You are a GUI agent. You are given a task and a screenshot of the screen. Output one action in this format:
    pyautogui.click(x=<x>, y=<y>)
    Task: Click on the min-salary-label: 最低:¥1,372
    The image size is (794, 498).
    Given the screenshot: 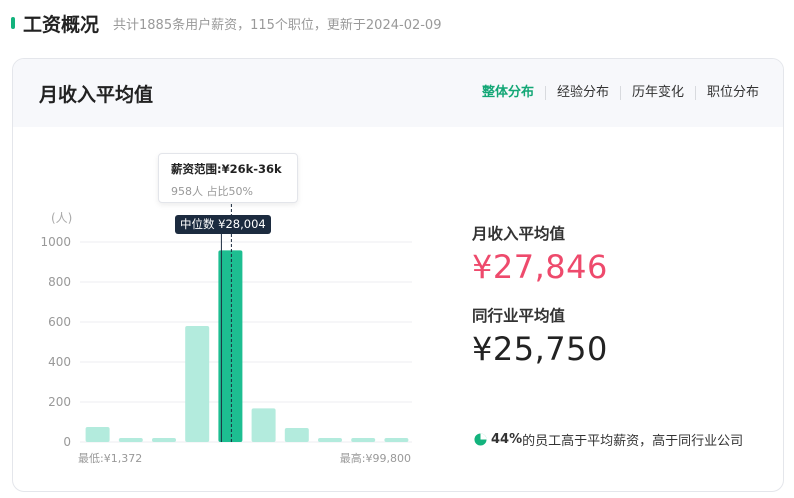 What is the action you would take?
    pyautogui.click(x=110, y=458)
    